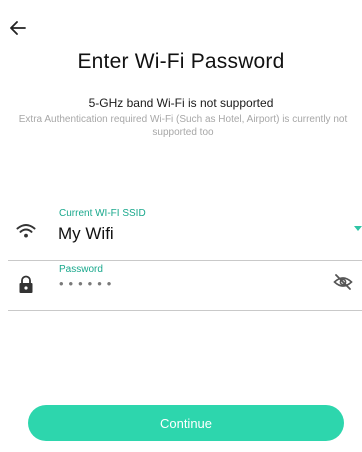  Describe the element at coordinates (185, 232) in the screenshot. I see `ssid-field: Current WI-FI SSID My Wifi` at that location.